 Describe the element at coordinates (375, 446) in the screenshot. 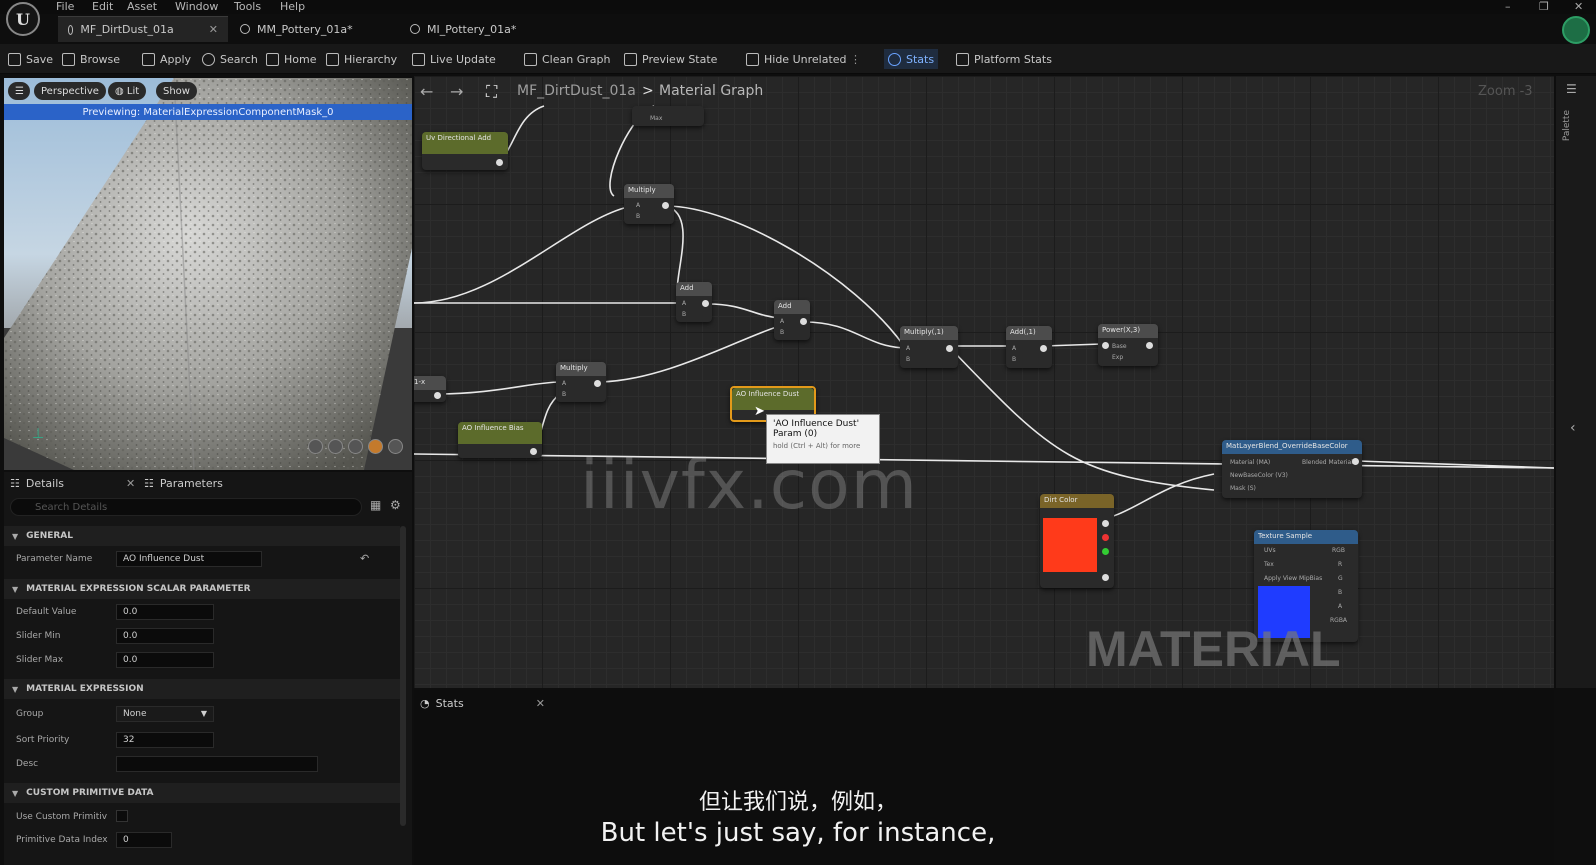

I see `mesh-cube-icon` at that location.